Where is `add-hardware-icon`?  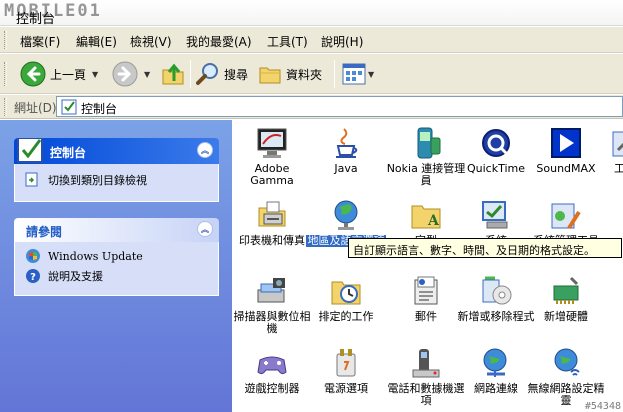
add-hardware-icon is located at coordinates (566, 291).